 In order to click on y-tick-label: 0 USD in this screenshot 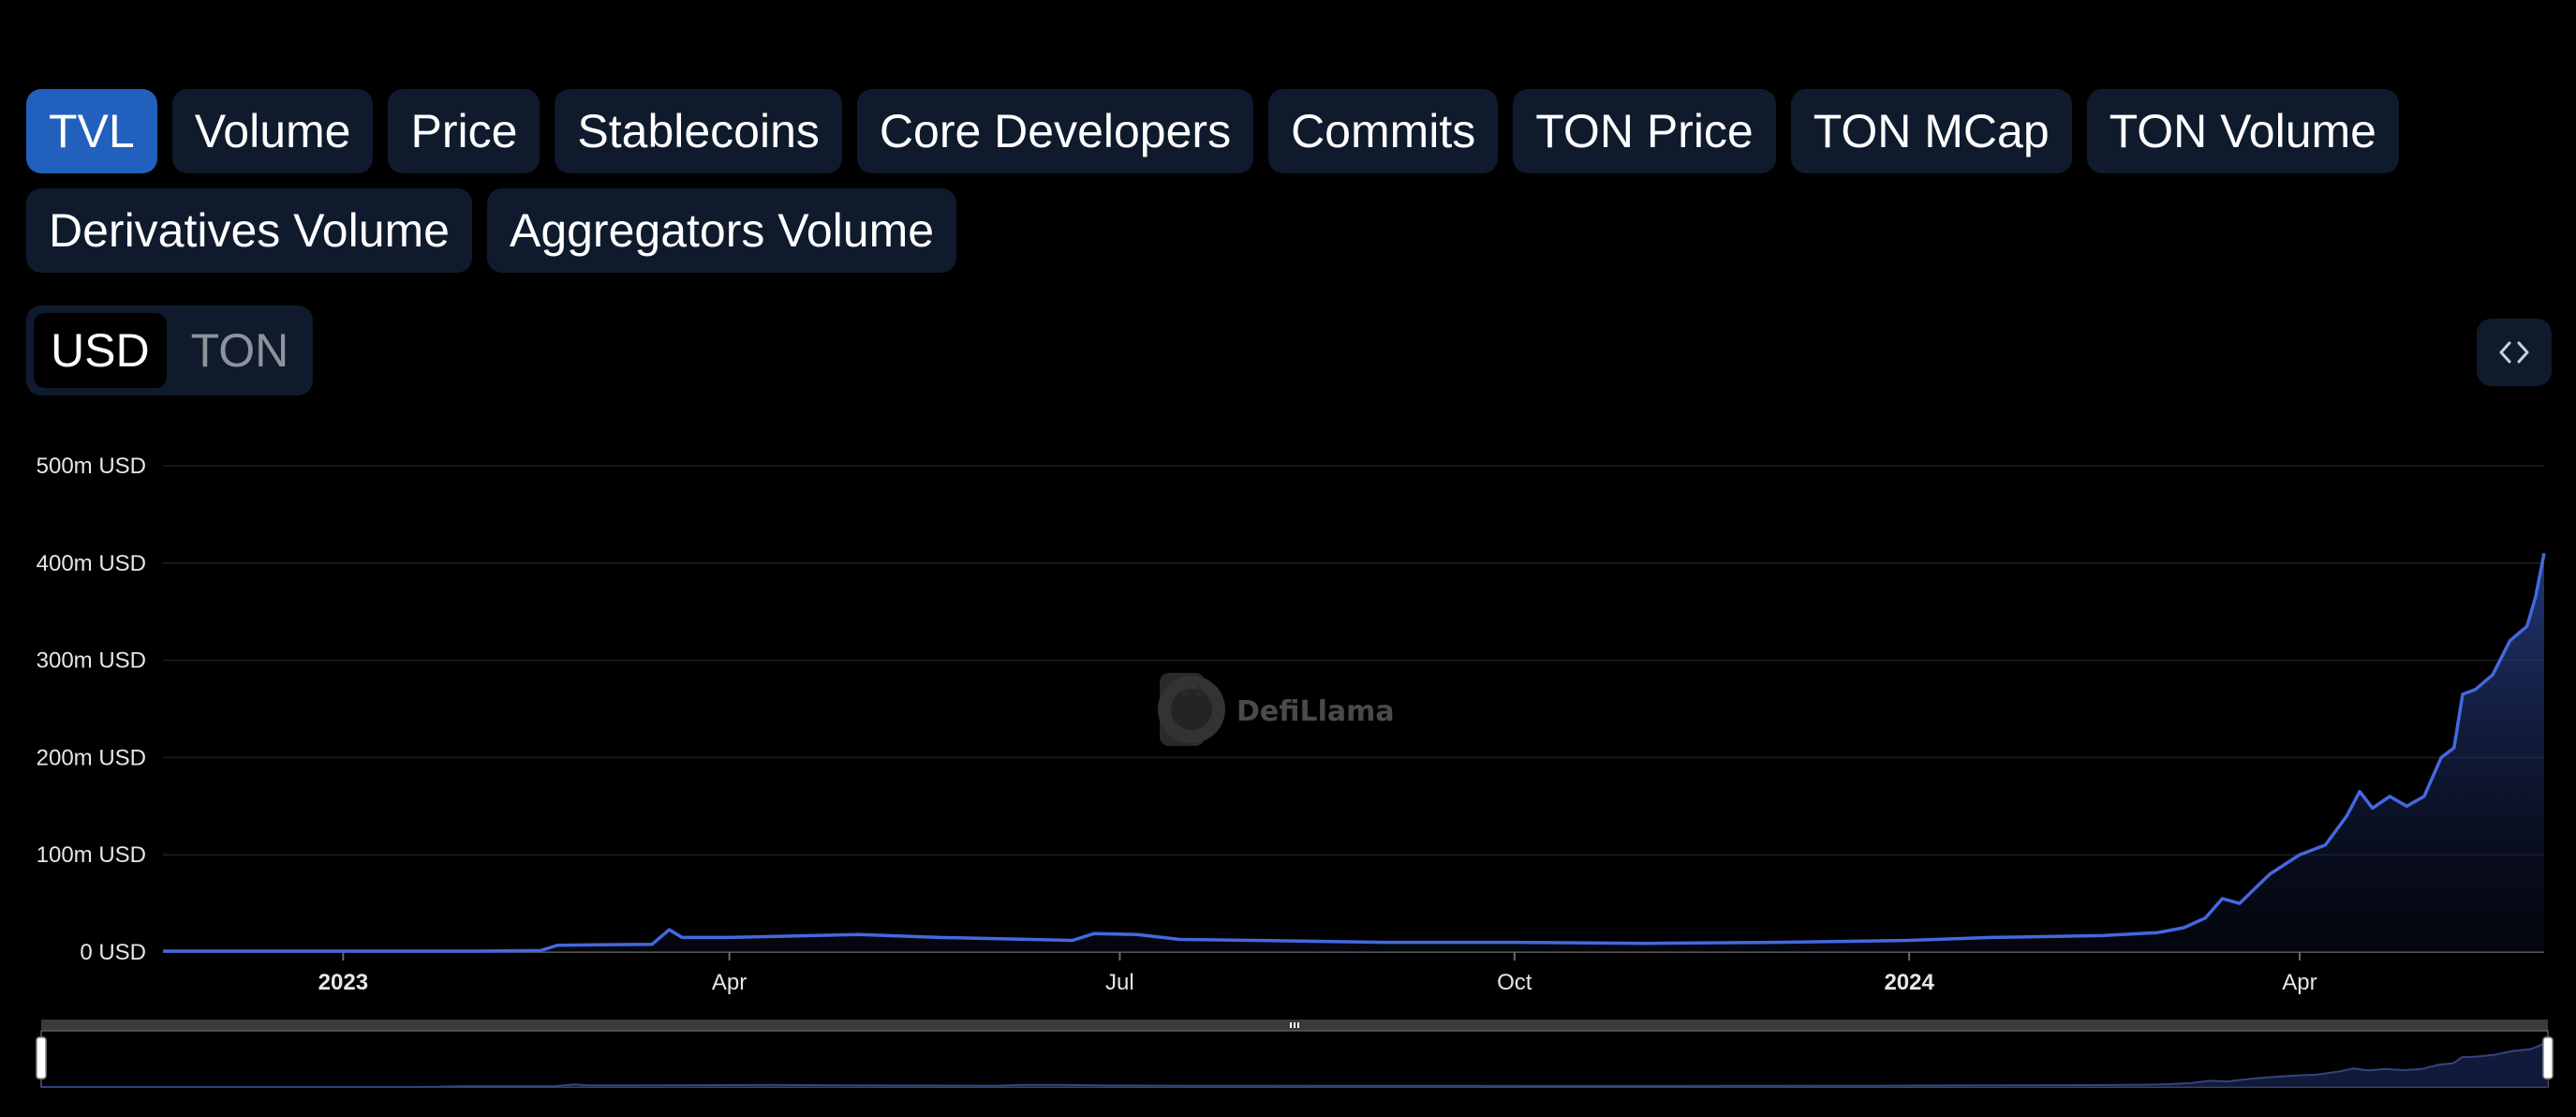, I will do `click(113, 953)`.